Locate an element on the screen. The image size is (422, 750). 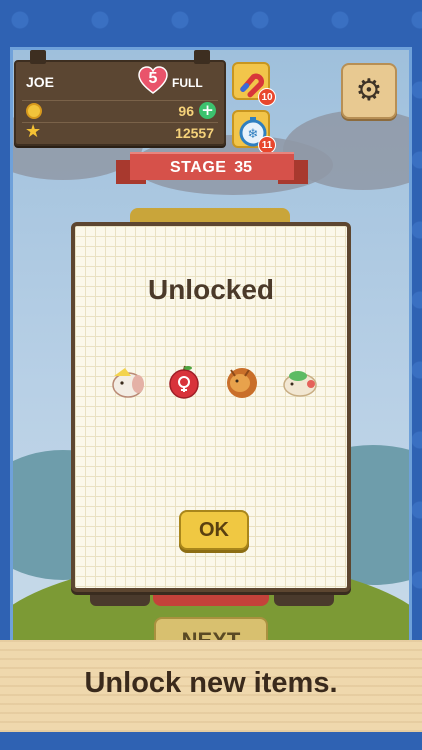
coins-row: 96 + is located at coordinates (120, 110).